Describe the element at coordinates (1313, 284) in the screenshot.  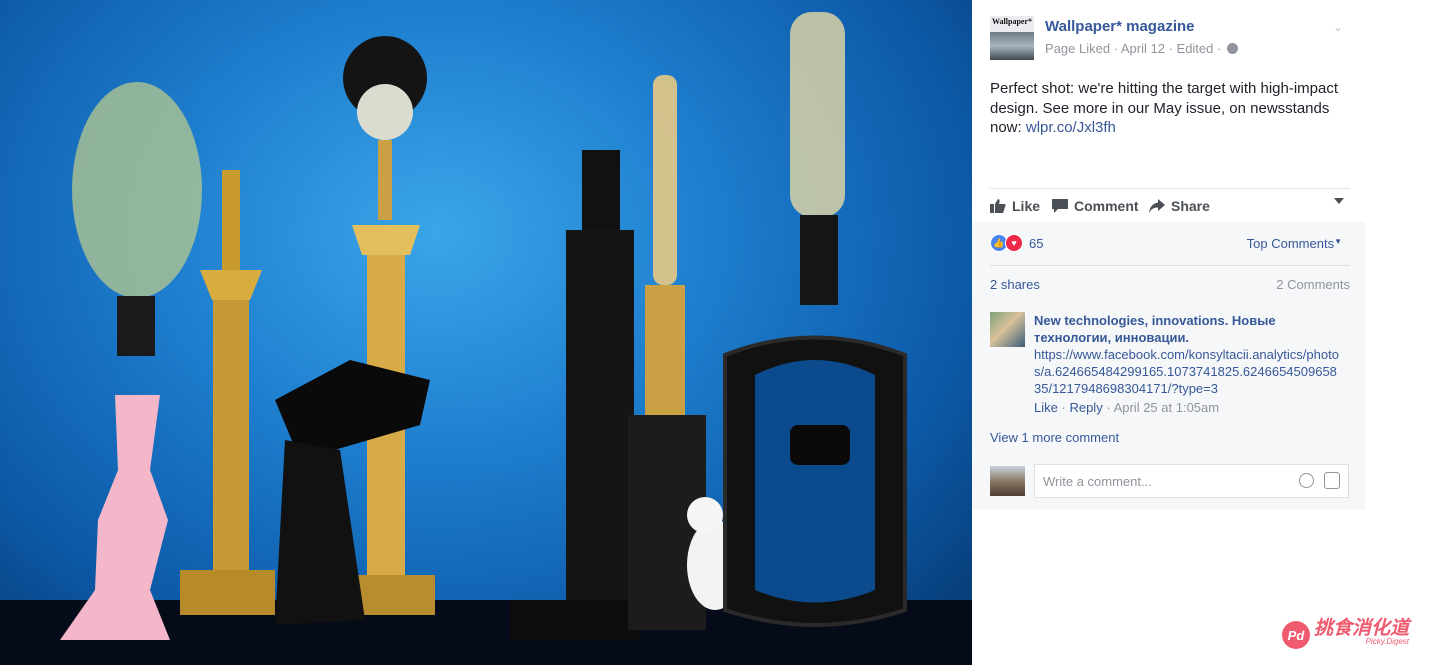
I see `comment-count: 2 Comments` at that location.